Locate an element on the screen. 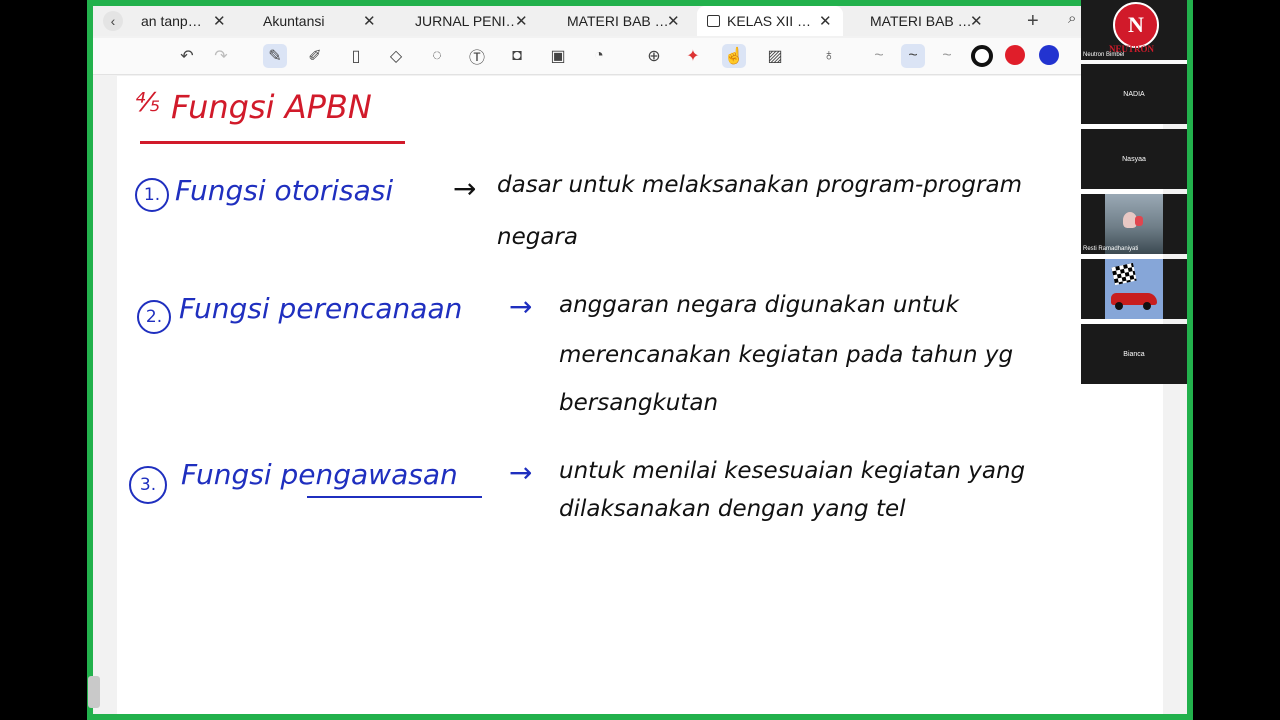 The width and height of the screenshot is (1280, 720). tab-3: JURNAL PENI… ✕ is located at coordinates (477, 21).